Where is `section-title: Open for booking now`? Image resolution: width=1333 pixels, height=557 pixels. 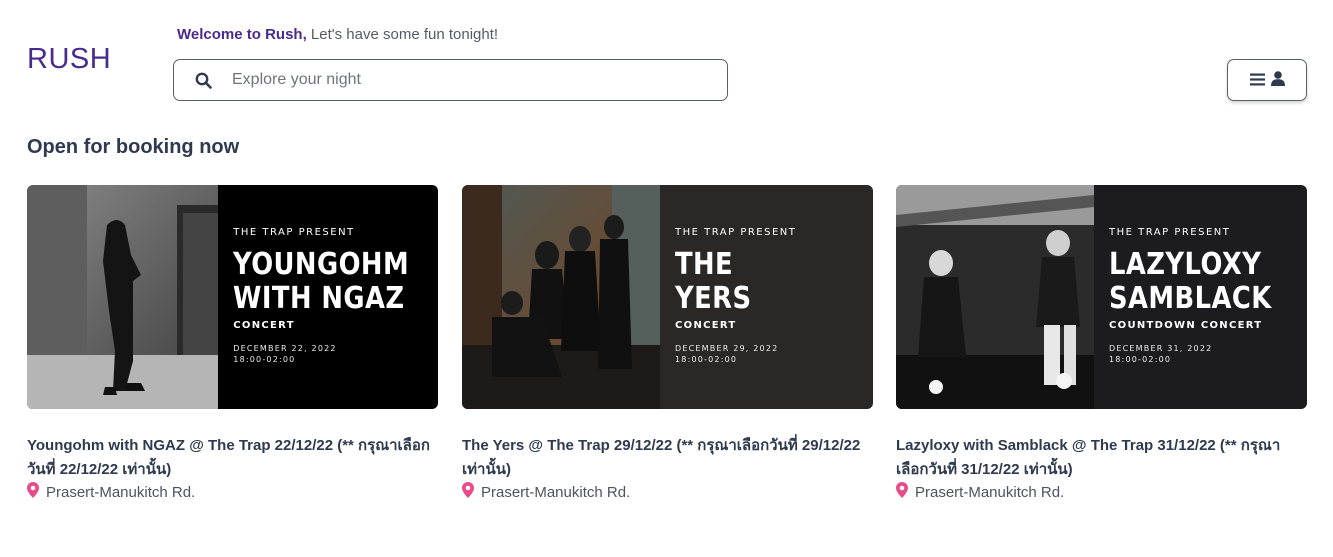
section-title: Open for booking now is located at coordinates (133, 147).